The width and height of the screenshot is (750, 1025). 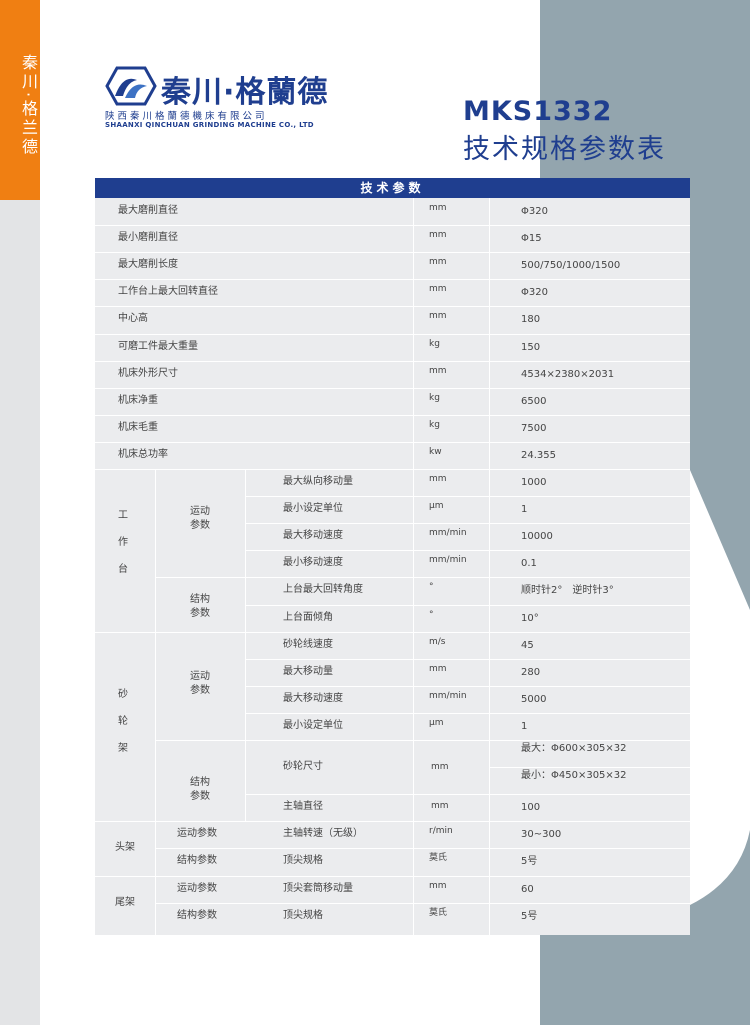 What do you see at coordinates (531, 347) in the screenshot?
I see `spec-value: 150` at bounding box center [531, 347].